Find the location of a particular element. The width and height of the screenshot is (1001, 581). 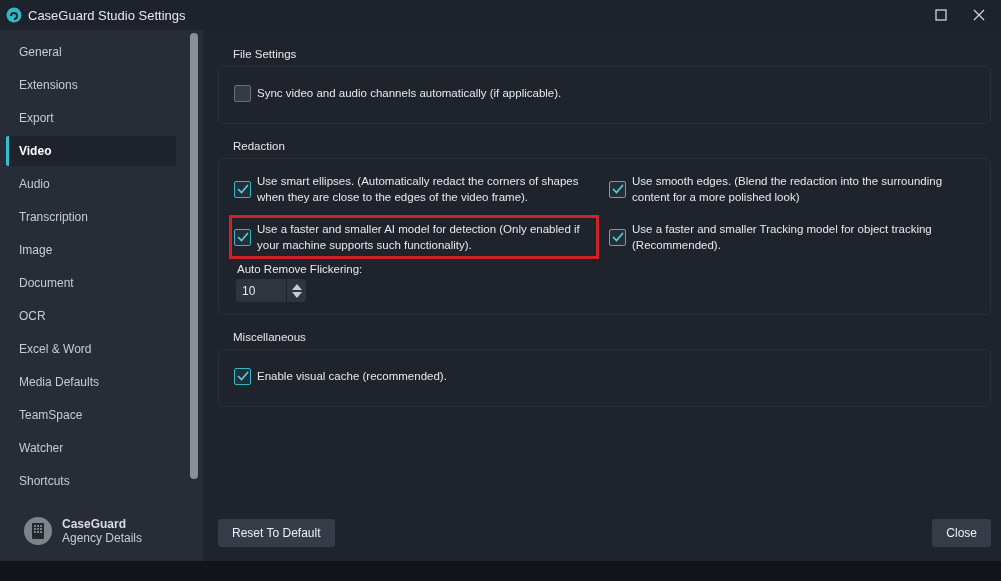

option-label: Sync video and audio channels automatically (if applicable). is located at coordinates (409, 93).